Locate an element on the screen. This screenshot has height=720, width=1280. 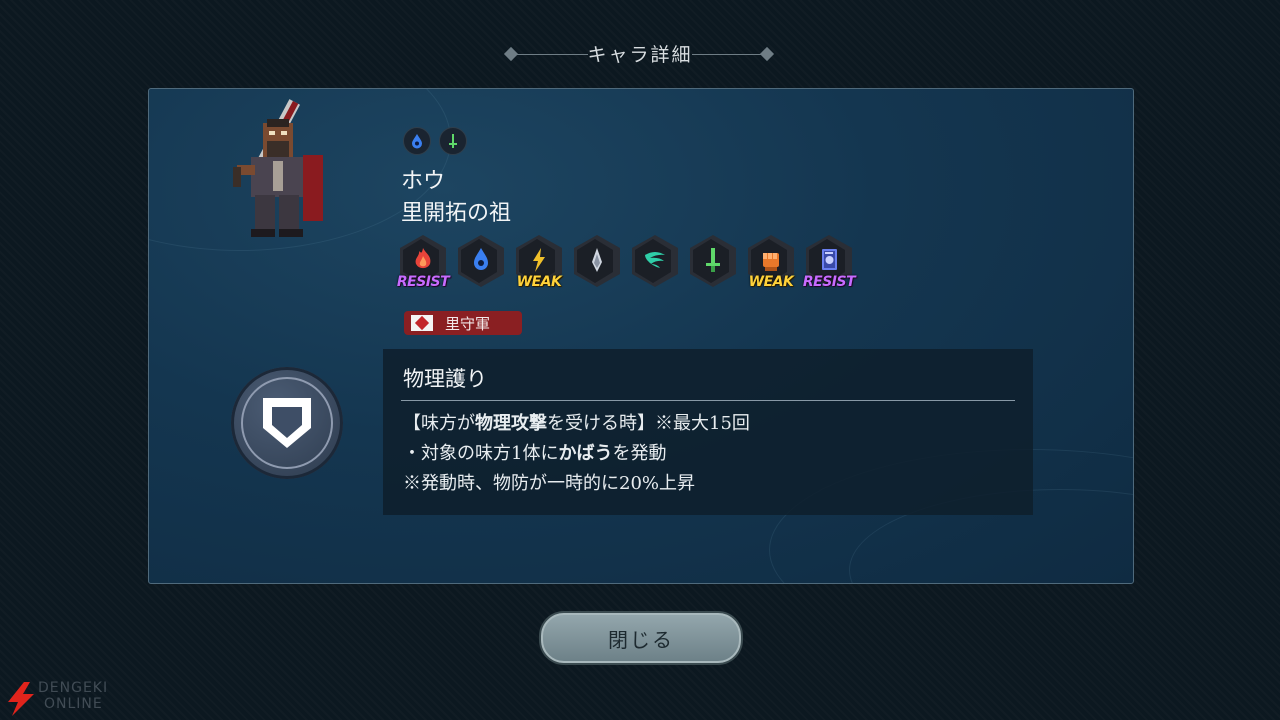
header: キャラ詳細 is located at coordinates (640, 55).